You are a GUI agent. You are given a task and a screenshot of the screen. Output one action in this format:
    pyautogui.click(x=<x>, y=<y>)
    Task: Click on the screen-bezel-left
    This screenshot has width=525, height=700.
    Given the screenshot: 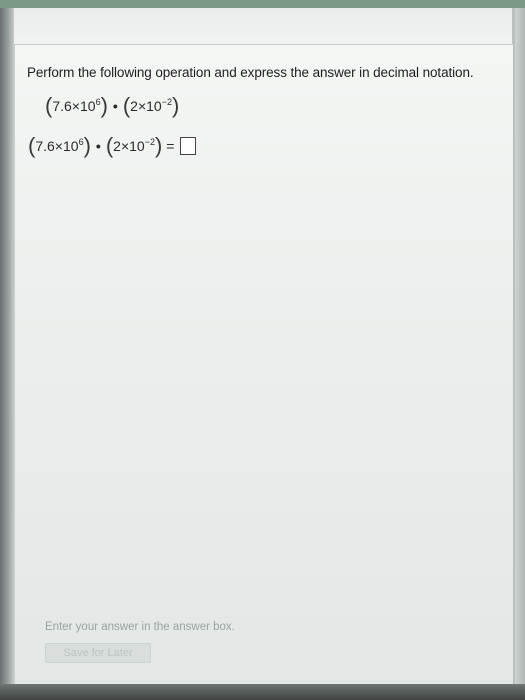 What is the action you would take?
    pyautogui.click(x=7, y=354)
    